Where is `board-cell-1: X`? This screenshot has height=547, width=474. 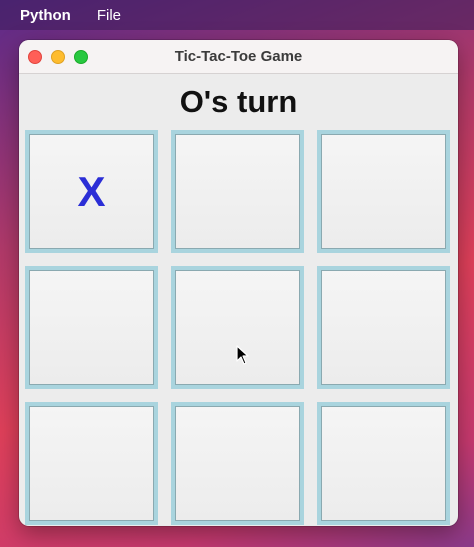
board-cell-1: X is located at coordinates (91, 191).